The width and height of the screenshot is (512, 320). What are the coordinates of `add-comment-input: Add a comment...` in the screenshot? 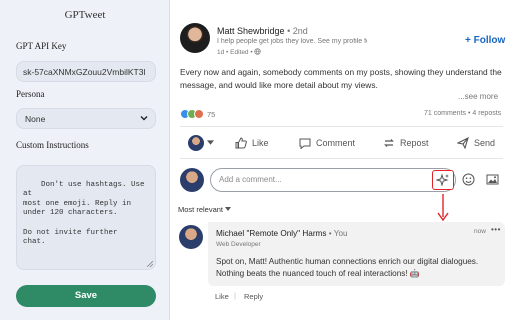 It's located at (333, 180).